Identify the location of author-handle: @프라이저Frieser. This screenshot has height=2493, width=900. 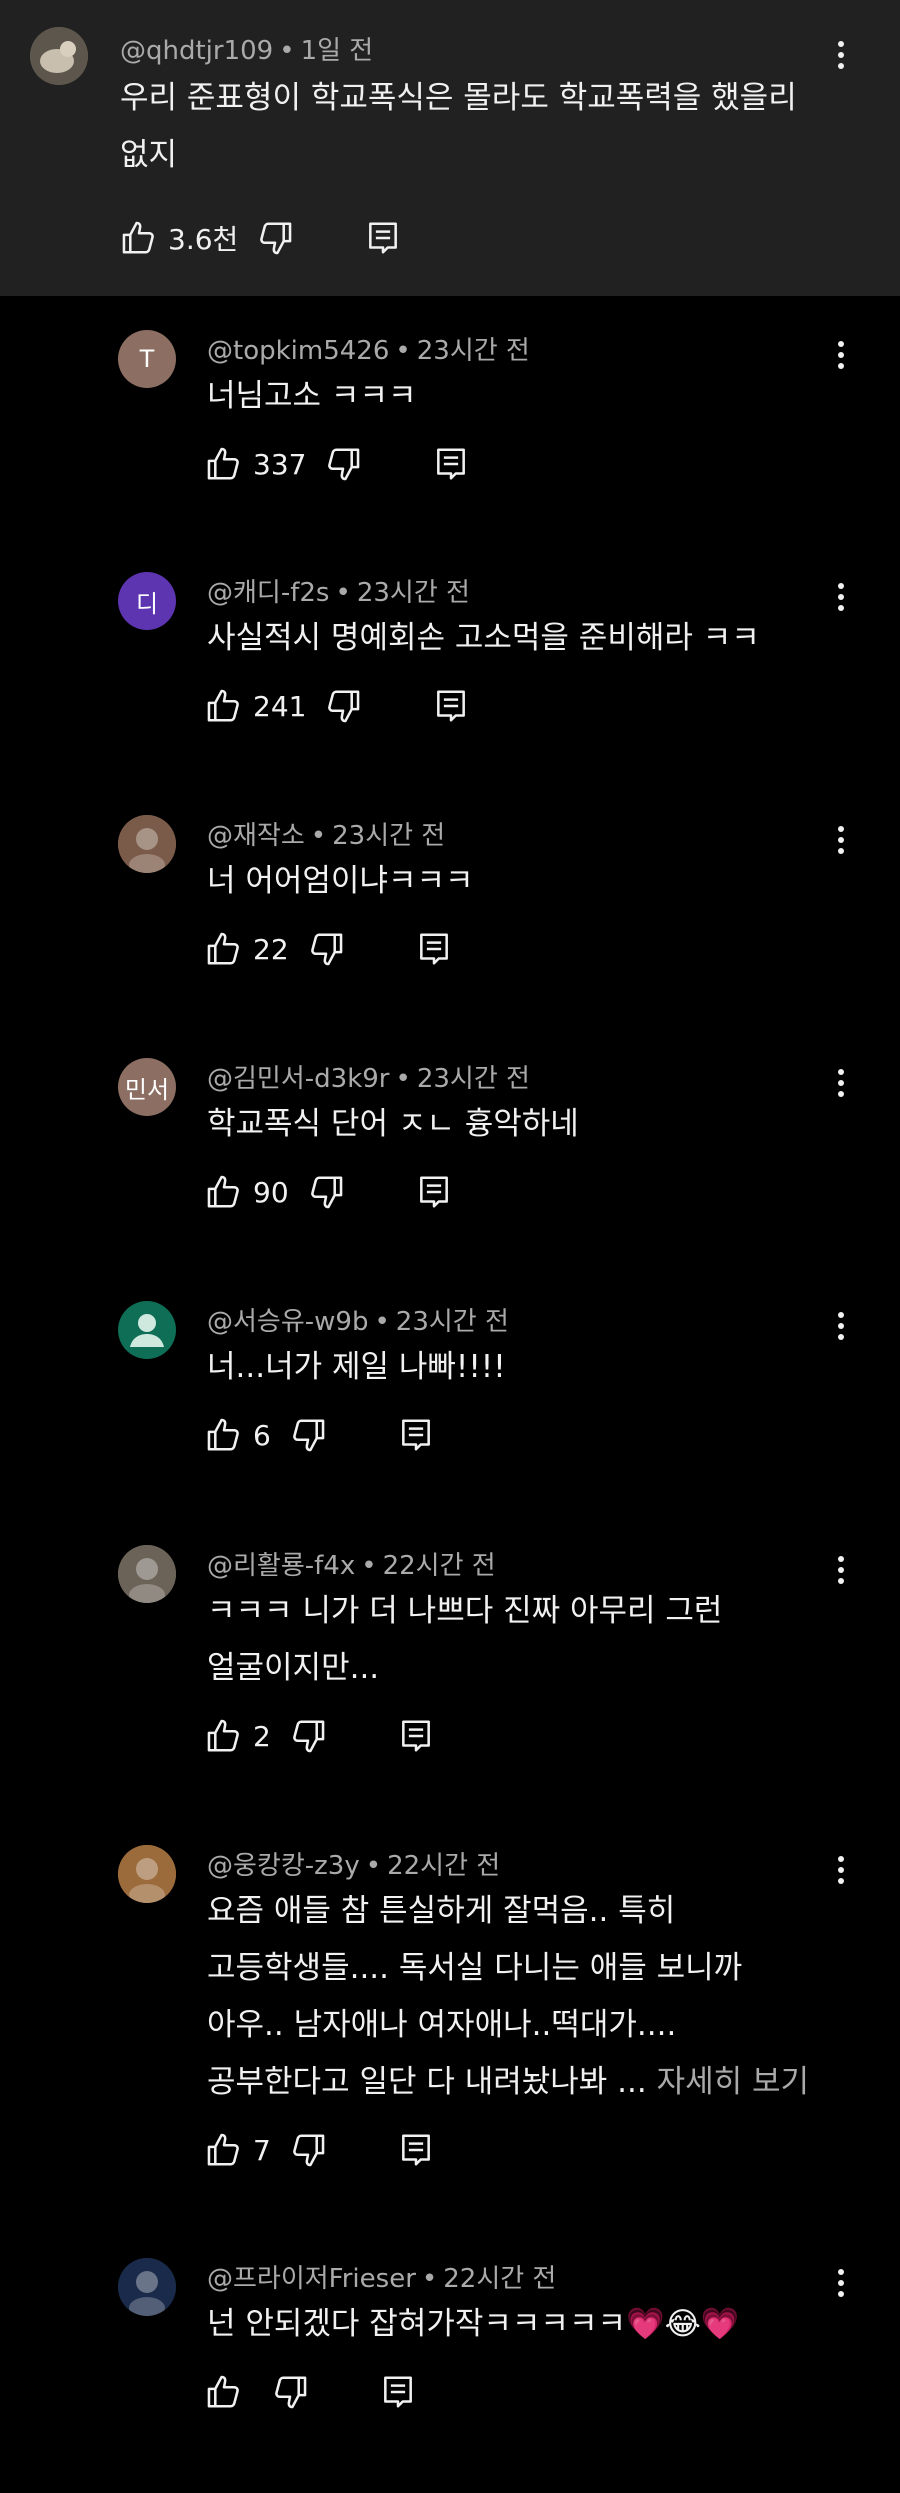
(311, 2279).